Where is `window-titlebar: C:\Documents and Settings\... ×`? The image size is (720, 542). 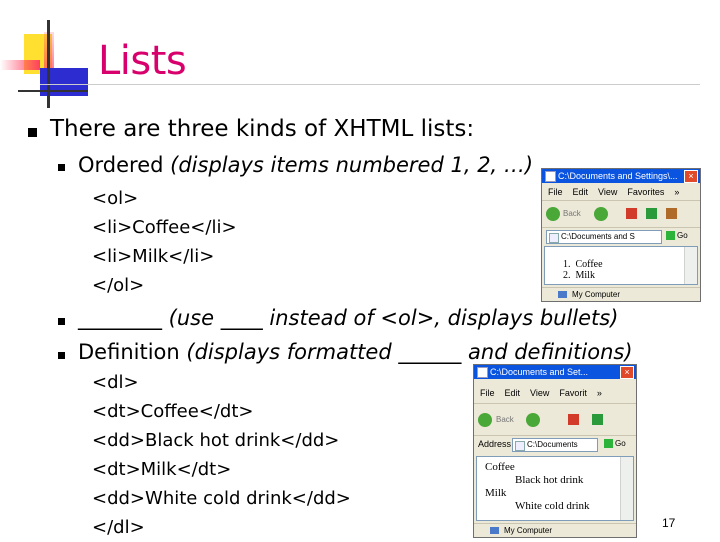 window-titlebar: C:\Documents and Settings\... × is located at coordinates (621, 176).